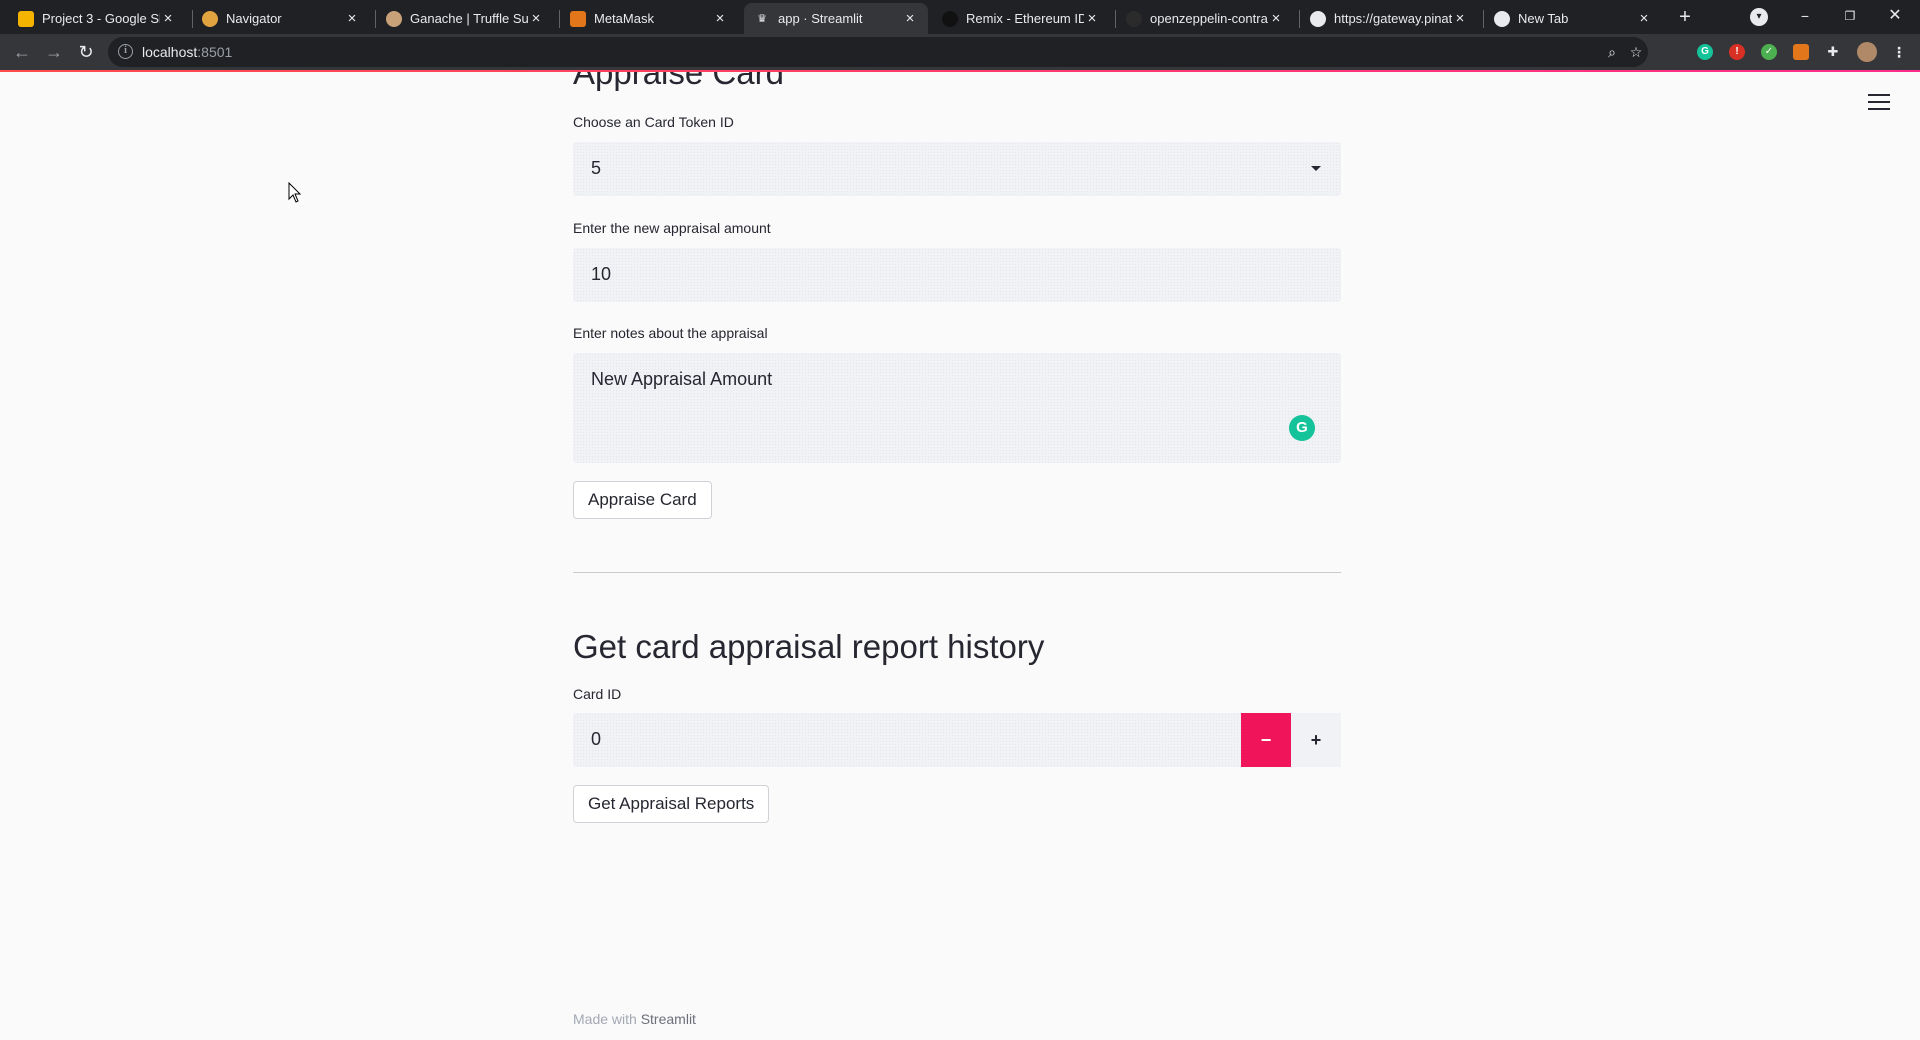 The height and width of the screenshot is (1040, 1920). I want to click on tab-title: MetaMask, so click(624, 18).